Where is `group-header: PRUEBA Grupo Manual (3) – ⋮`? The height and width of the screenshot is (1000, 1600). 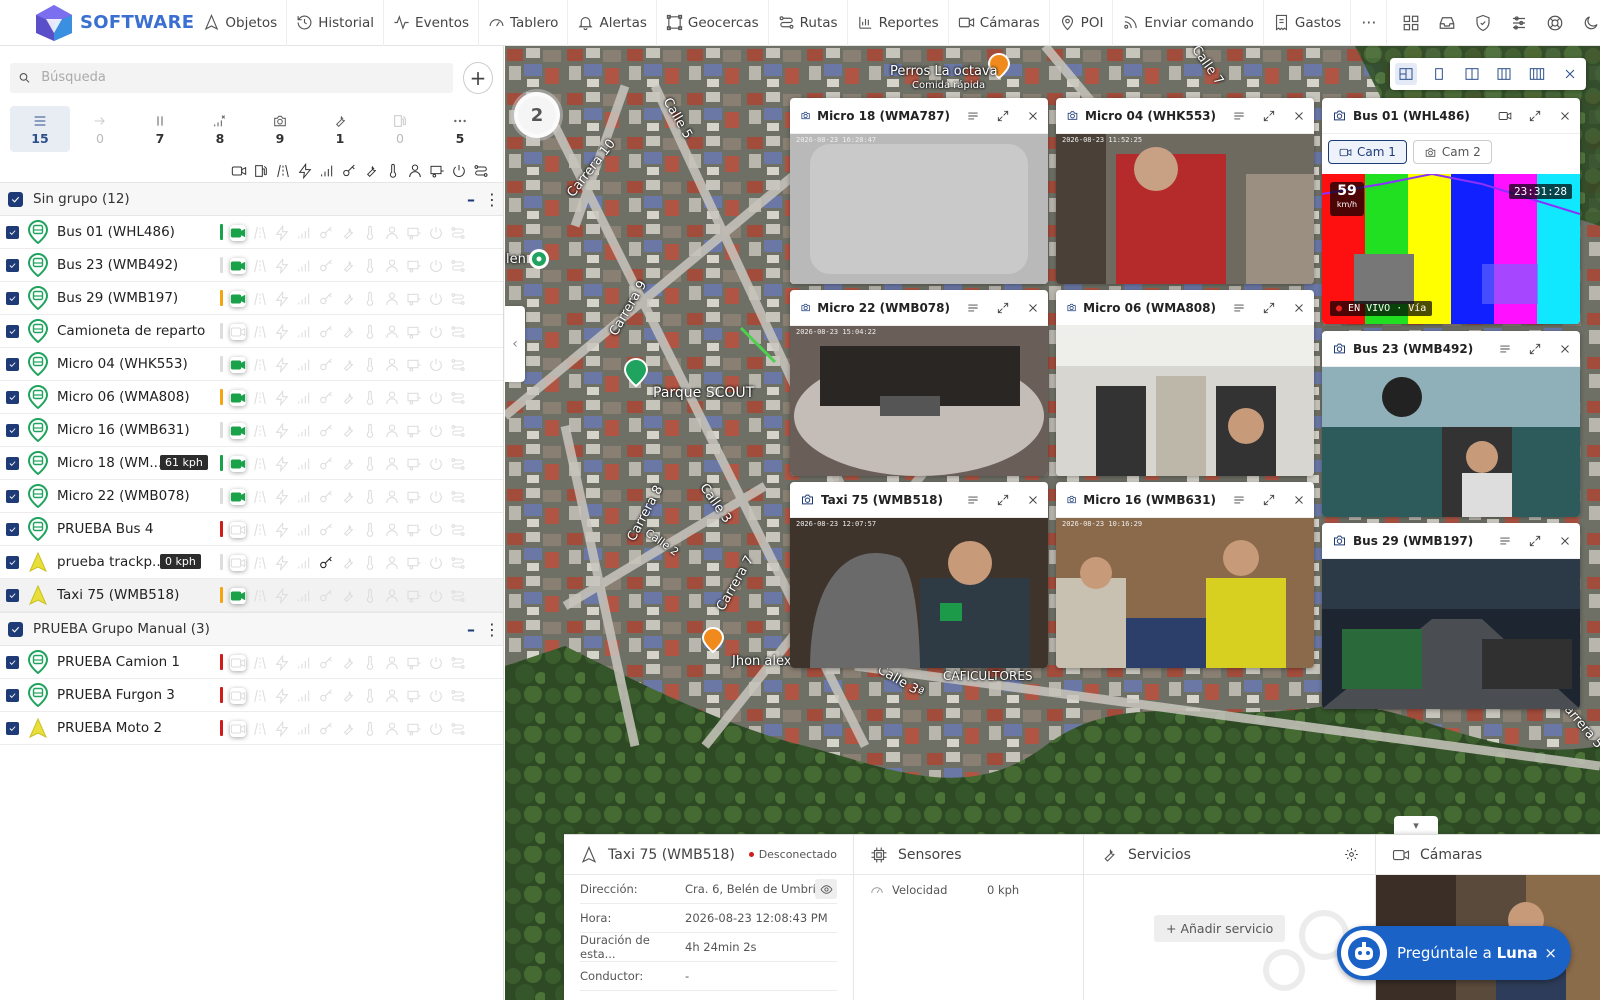
group-header: PRUEBA Grupo Manual (3) – ⋮ is located at coordinates (251, 629).